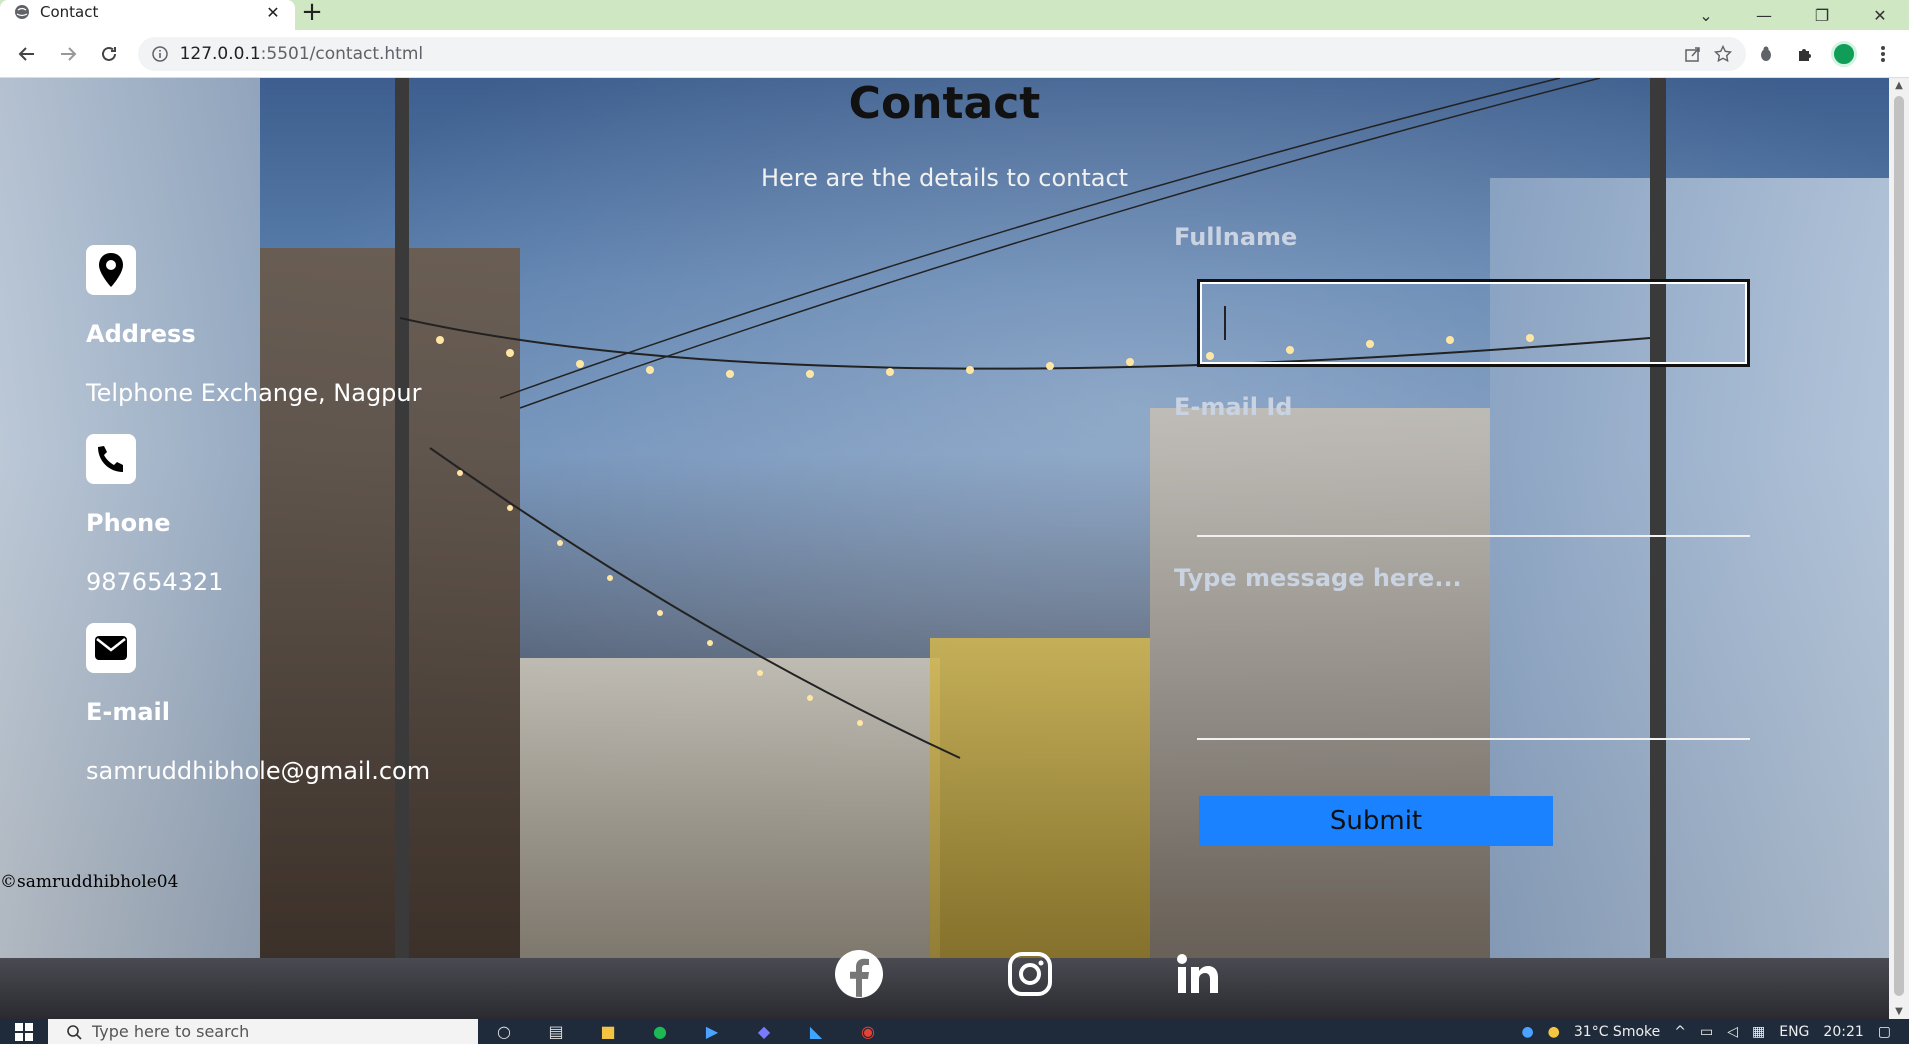  I want to click on puzzle-icon, so click(1804, 54).